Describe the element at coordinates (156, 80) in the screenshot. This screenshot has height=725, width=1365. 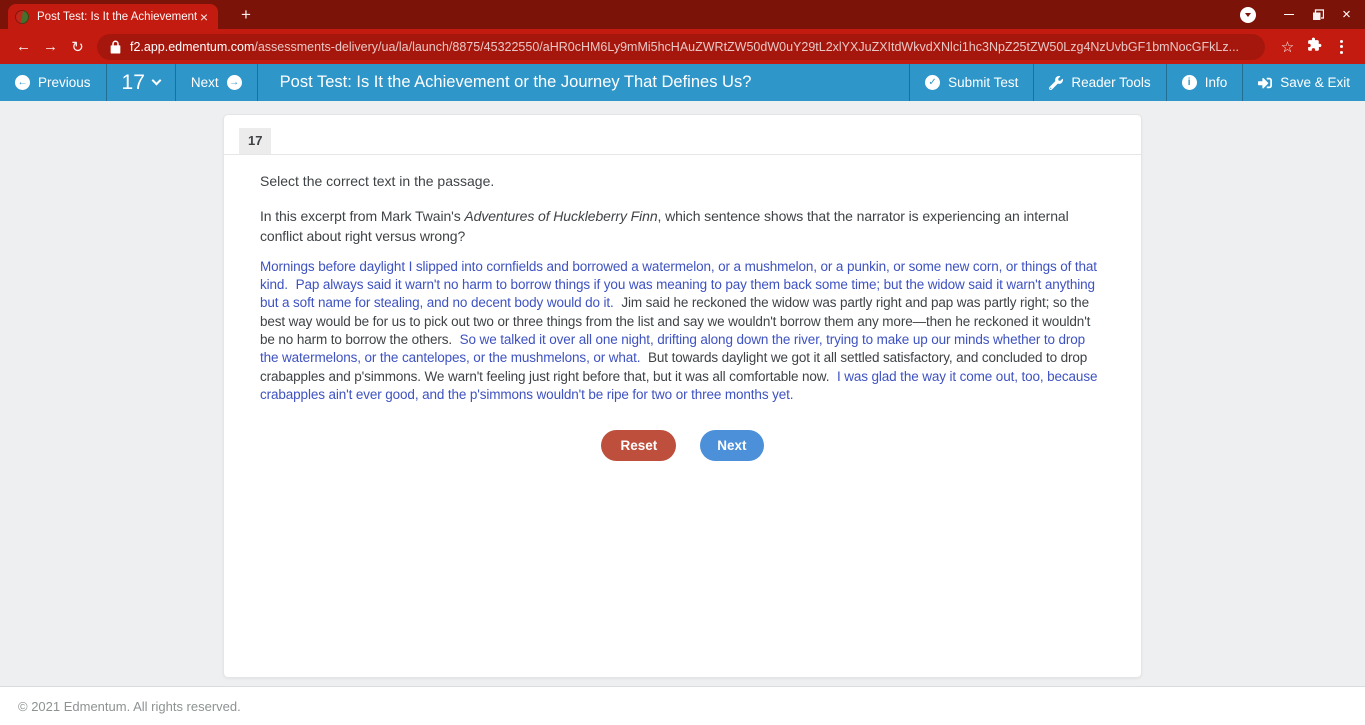
I see `chevron-down-icon` at that location.